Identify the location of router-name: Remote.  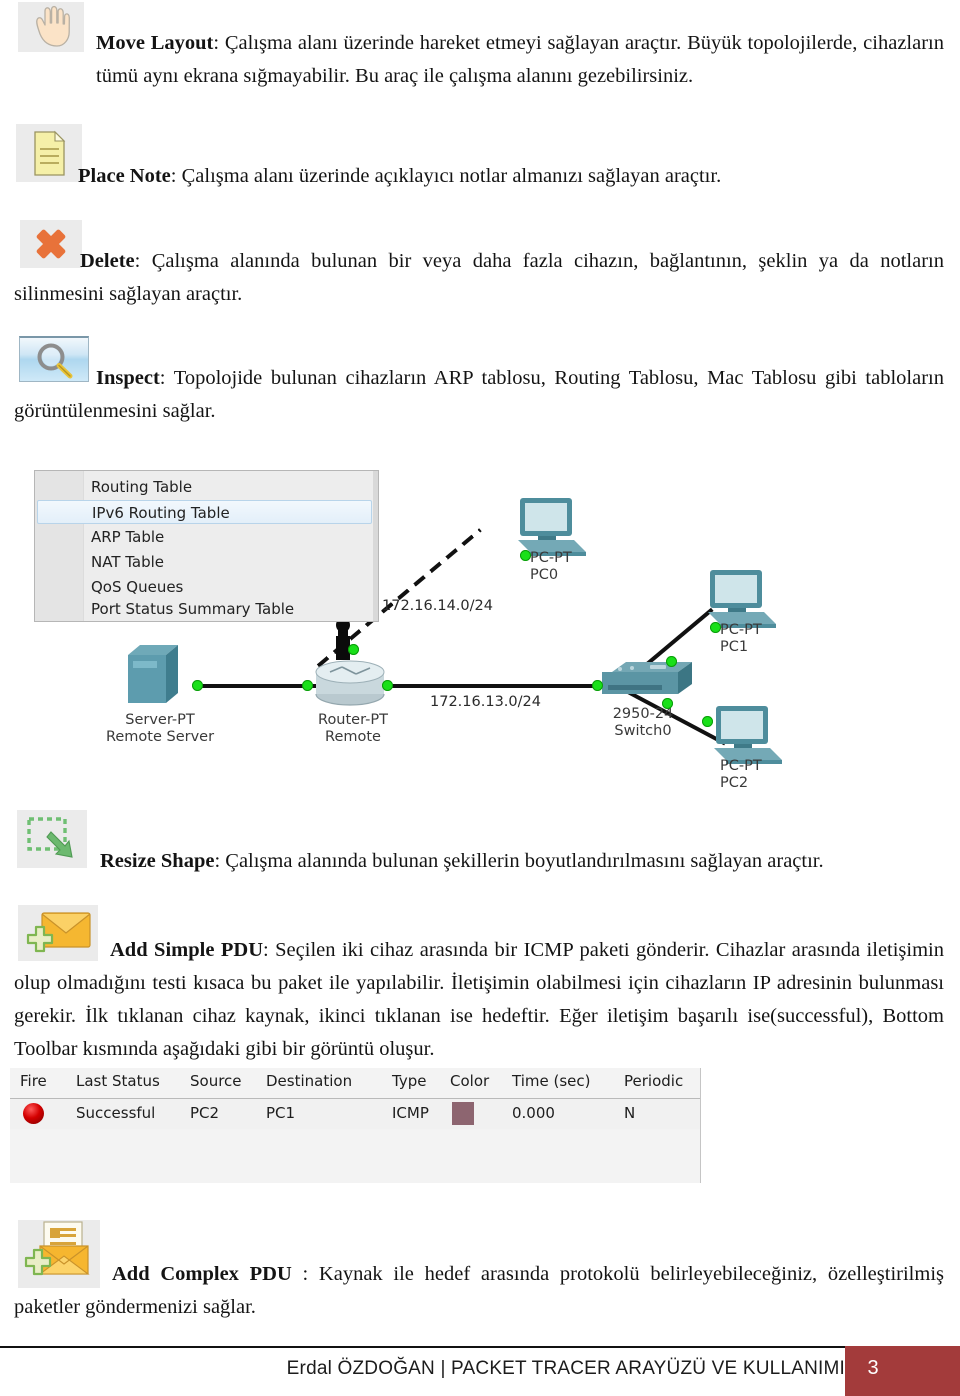
(353, 737).